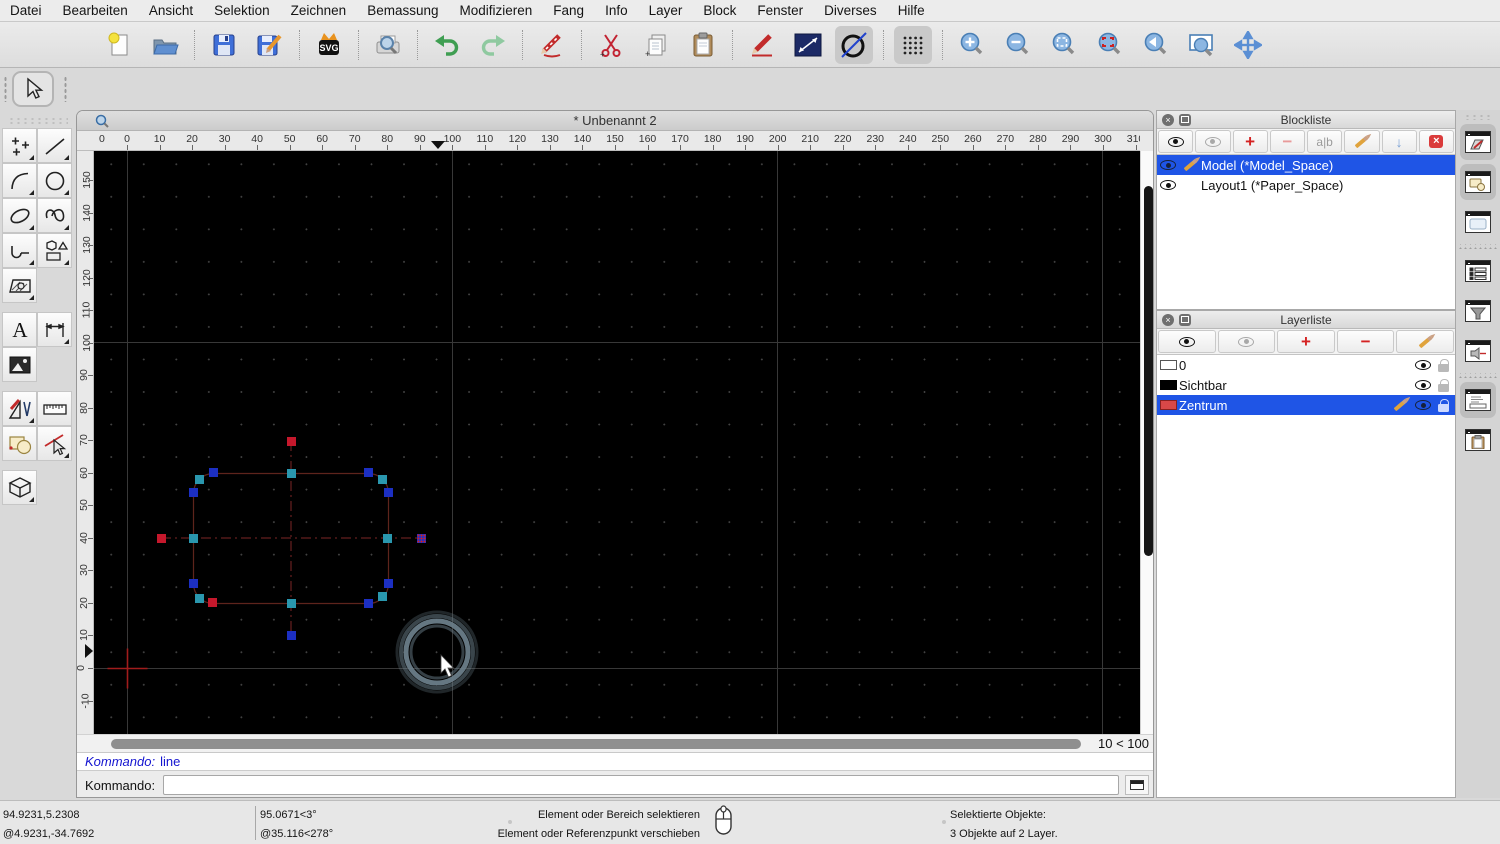  Describe the element at coordinates (1478, 311) in the screenshot. I see `filter-panel-button` at that location.